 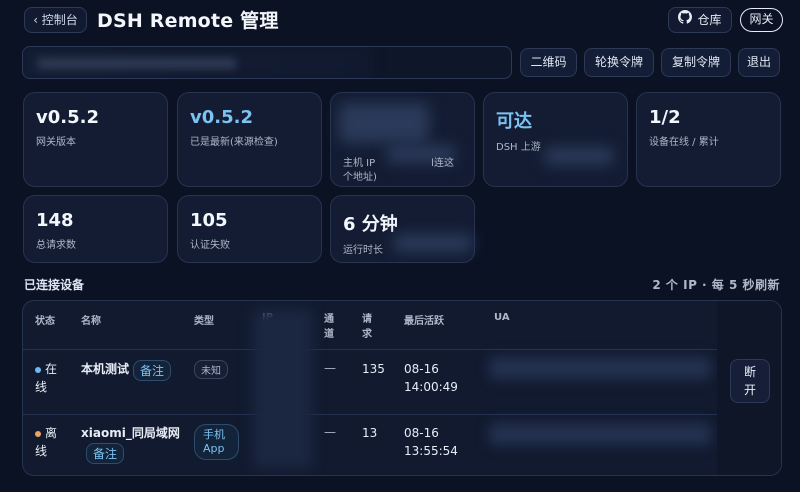 I want to click on gateway-badge: 网关, so click(x=761, y=20).